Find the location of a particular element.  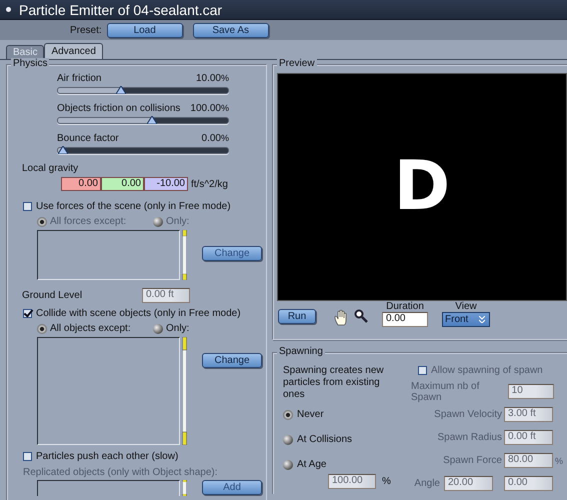

spawning-description: Spawning creates new particles from existing ones is located at coordinates (334, 383).